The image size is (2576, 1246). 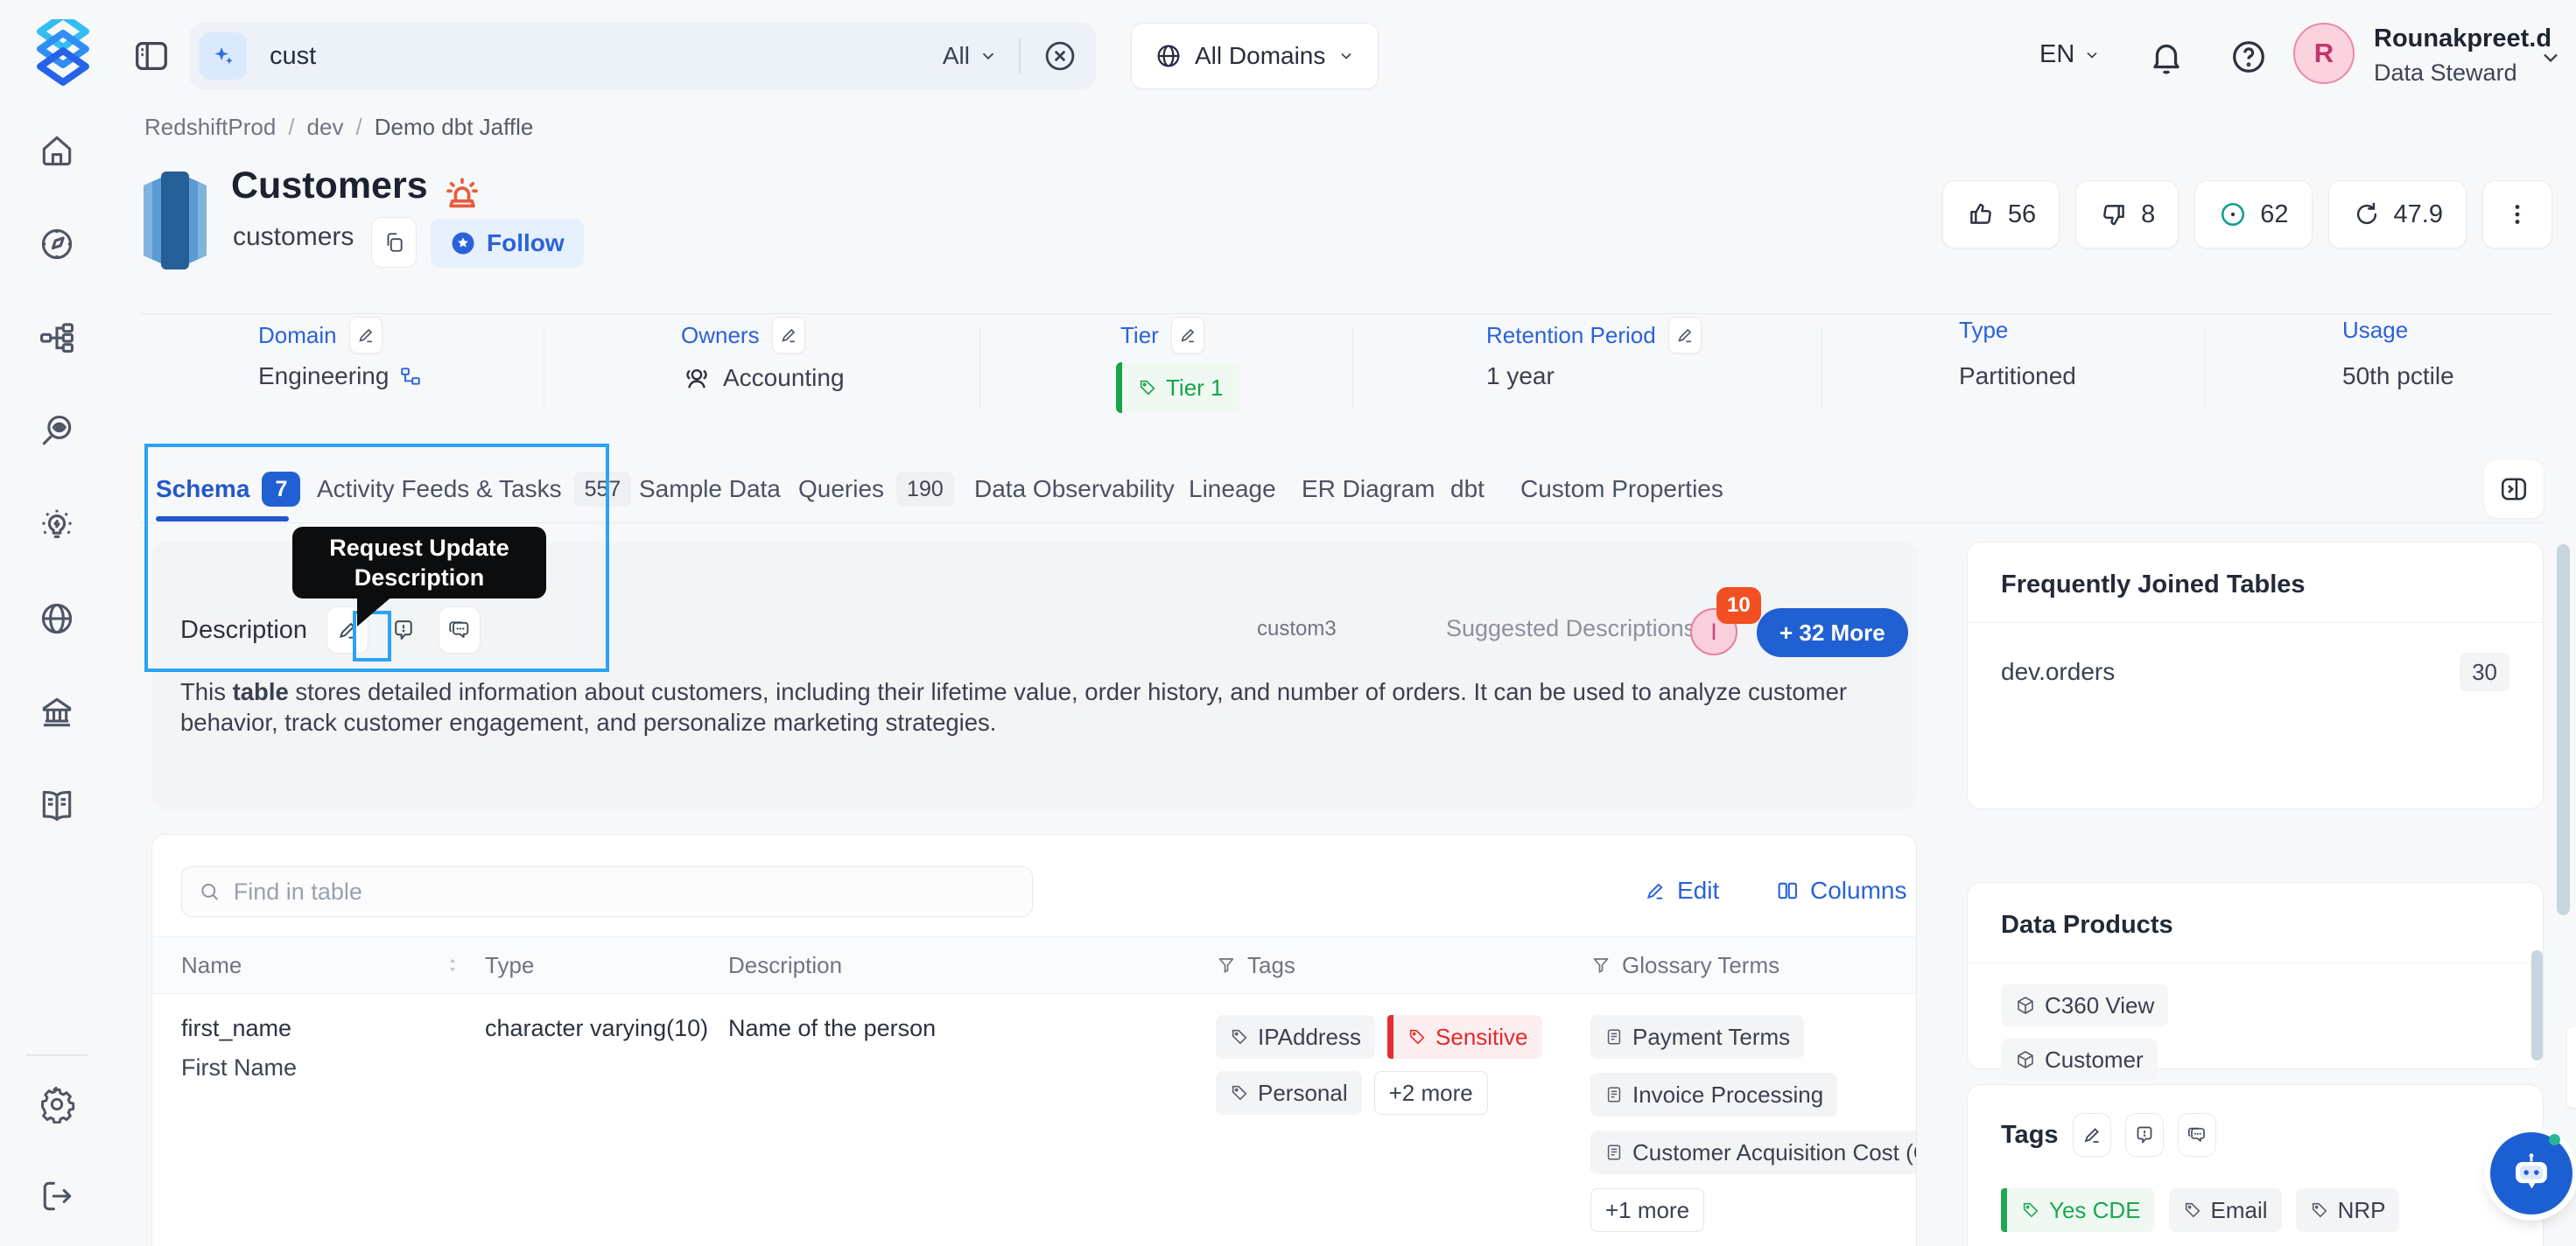 I want to click on domain-value: Engineering, so click(x=323, y=376).